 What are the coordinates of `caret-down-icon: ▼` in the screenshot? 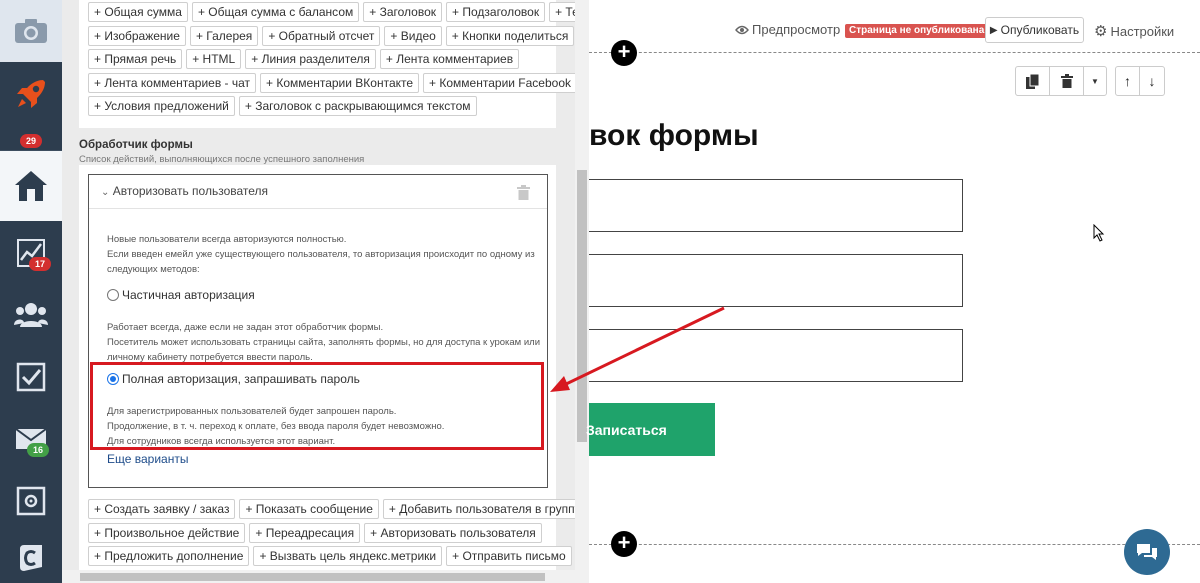 It's located at (1095, 81).